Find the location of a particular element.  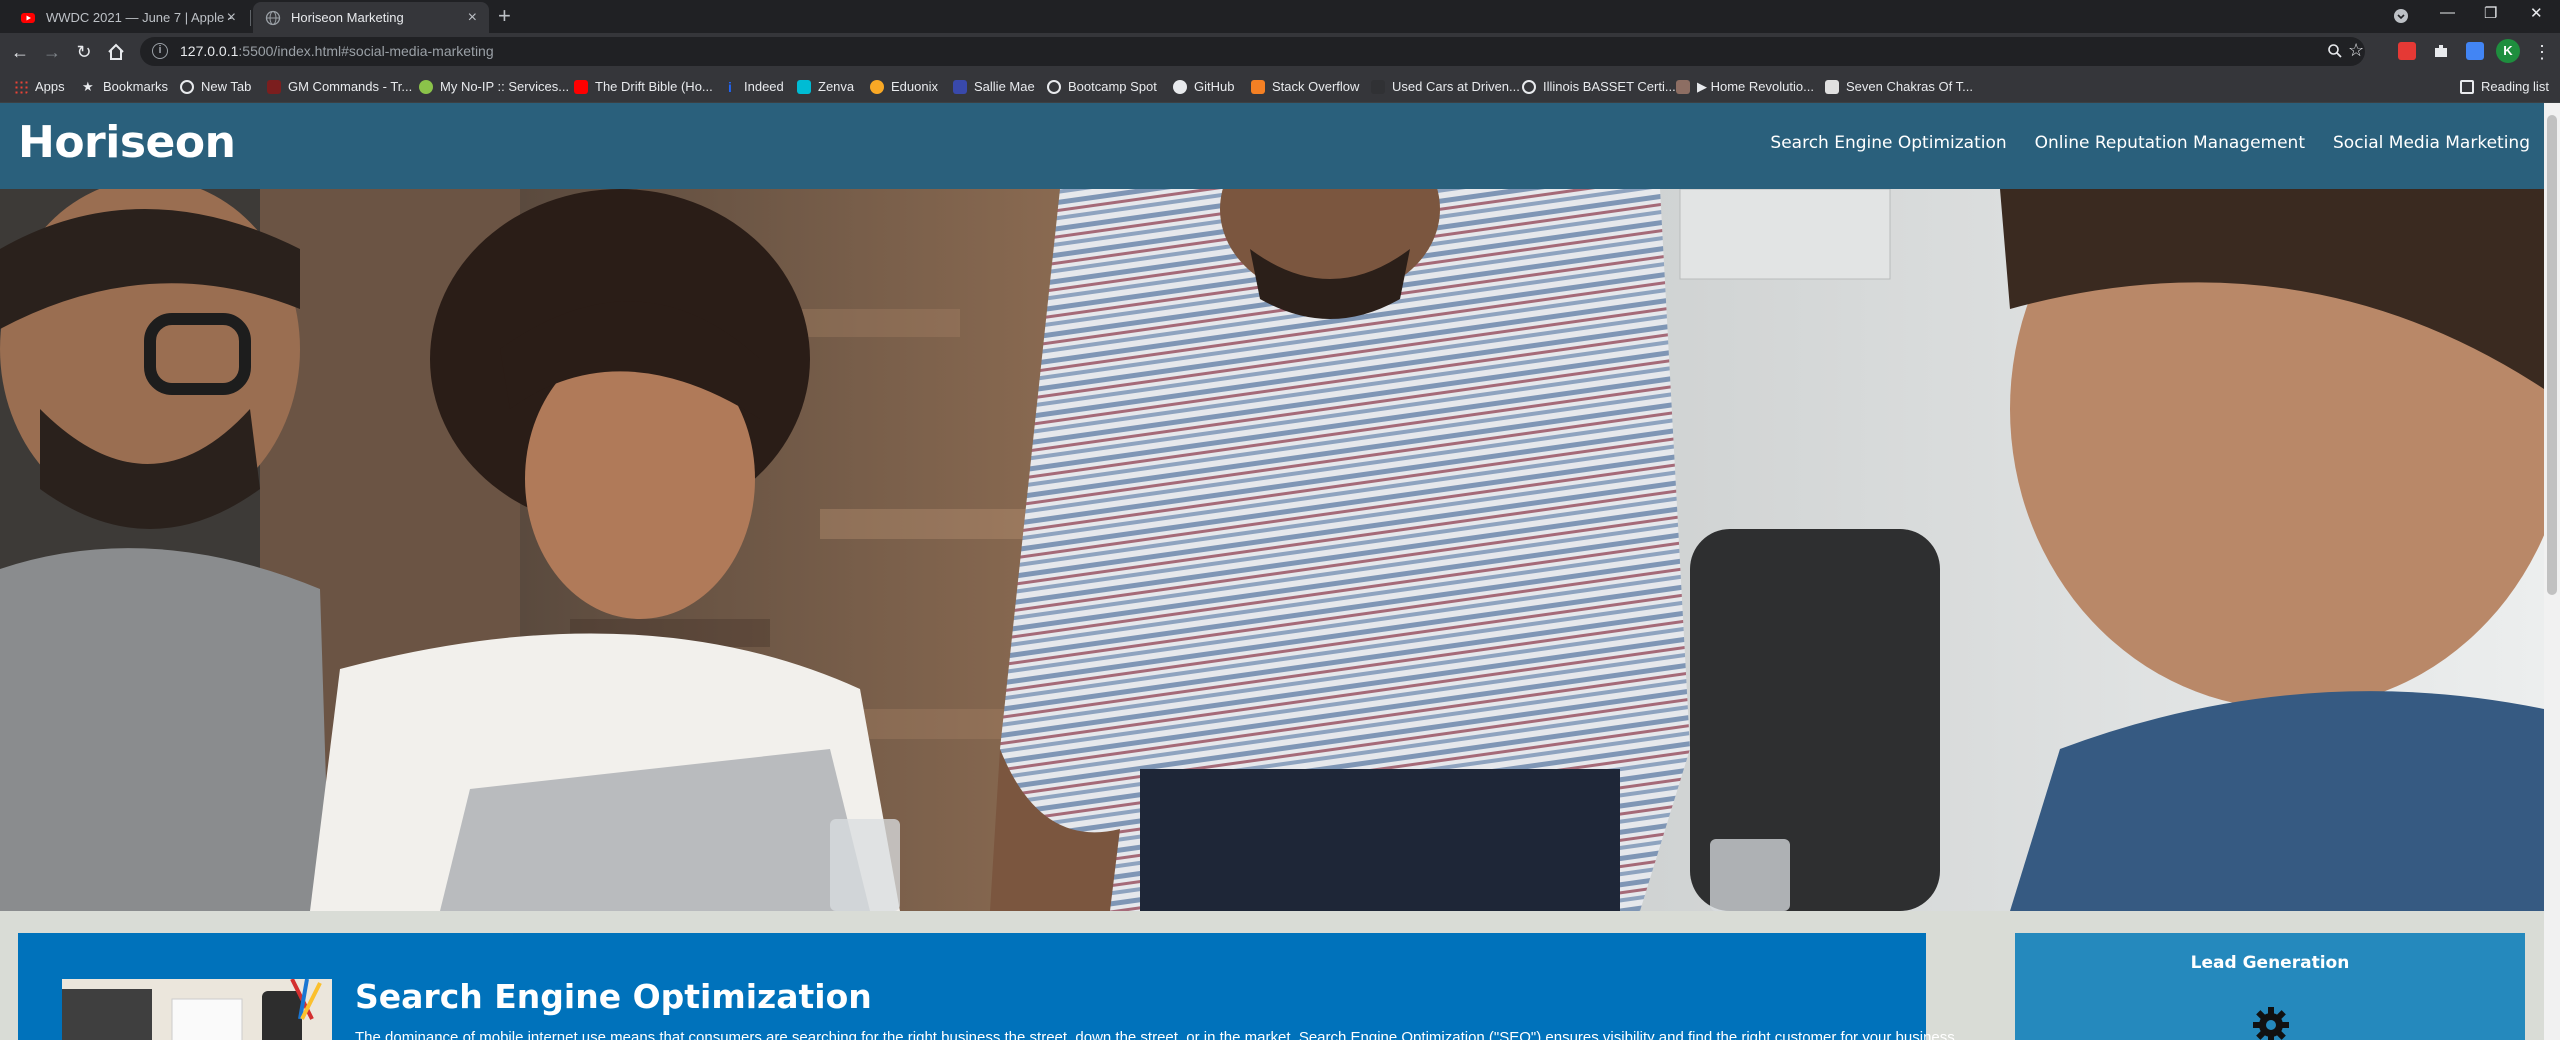

extensions-puzzle-icon is located at coordinates (2441, 51).